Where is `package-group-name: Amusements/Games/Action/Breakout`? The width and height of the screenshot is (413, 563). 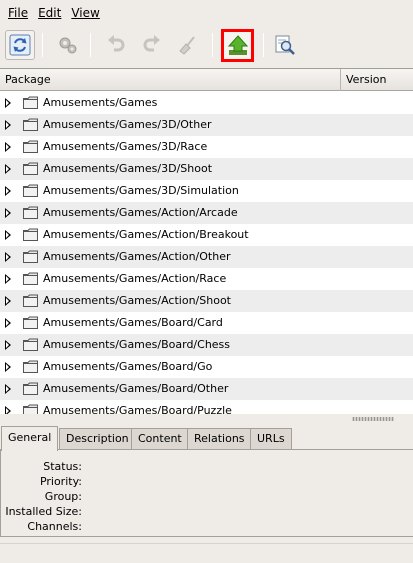
package-group-name: Amusements/Games/Action/Breakout is located at coordinates (146, 234).